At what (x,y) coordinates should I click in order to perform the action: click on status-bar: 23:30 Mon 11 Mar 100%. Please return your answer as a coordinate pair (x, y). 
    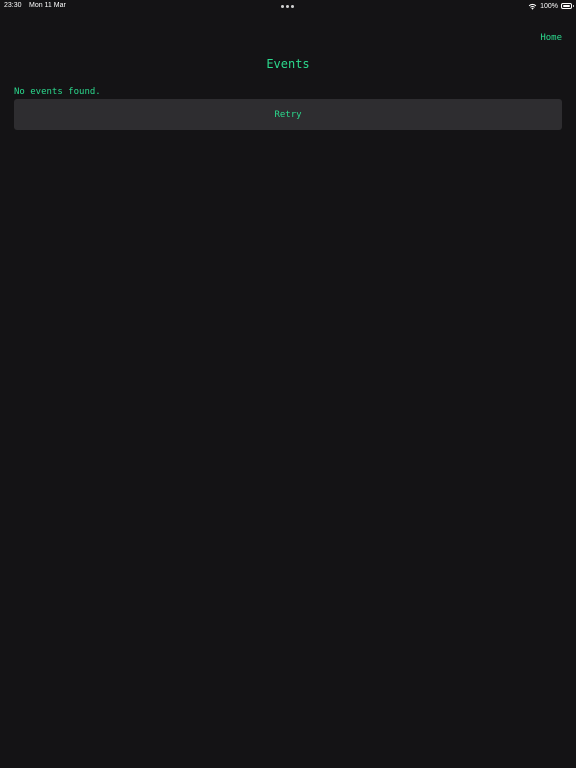
    Looking at the image, I should click on (288, 6).